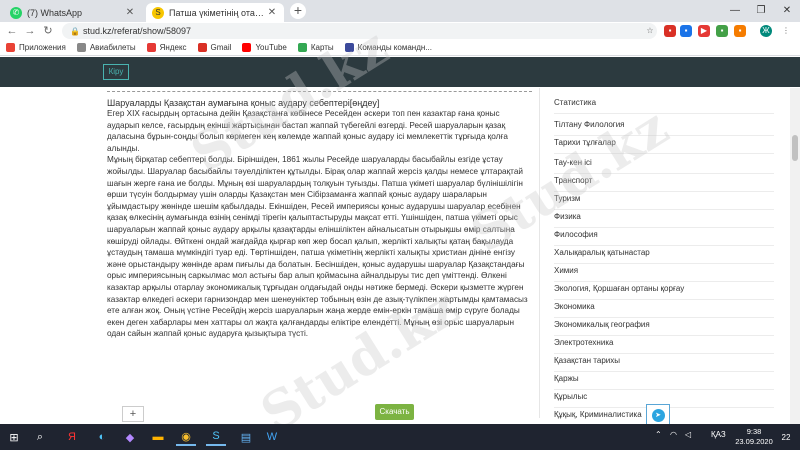 The width and height of the screenshot is (800, 450). Describe the element at coordinates (319, 91) in the screenshot. I see `divider` at that location.